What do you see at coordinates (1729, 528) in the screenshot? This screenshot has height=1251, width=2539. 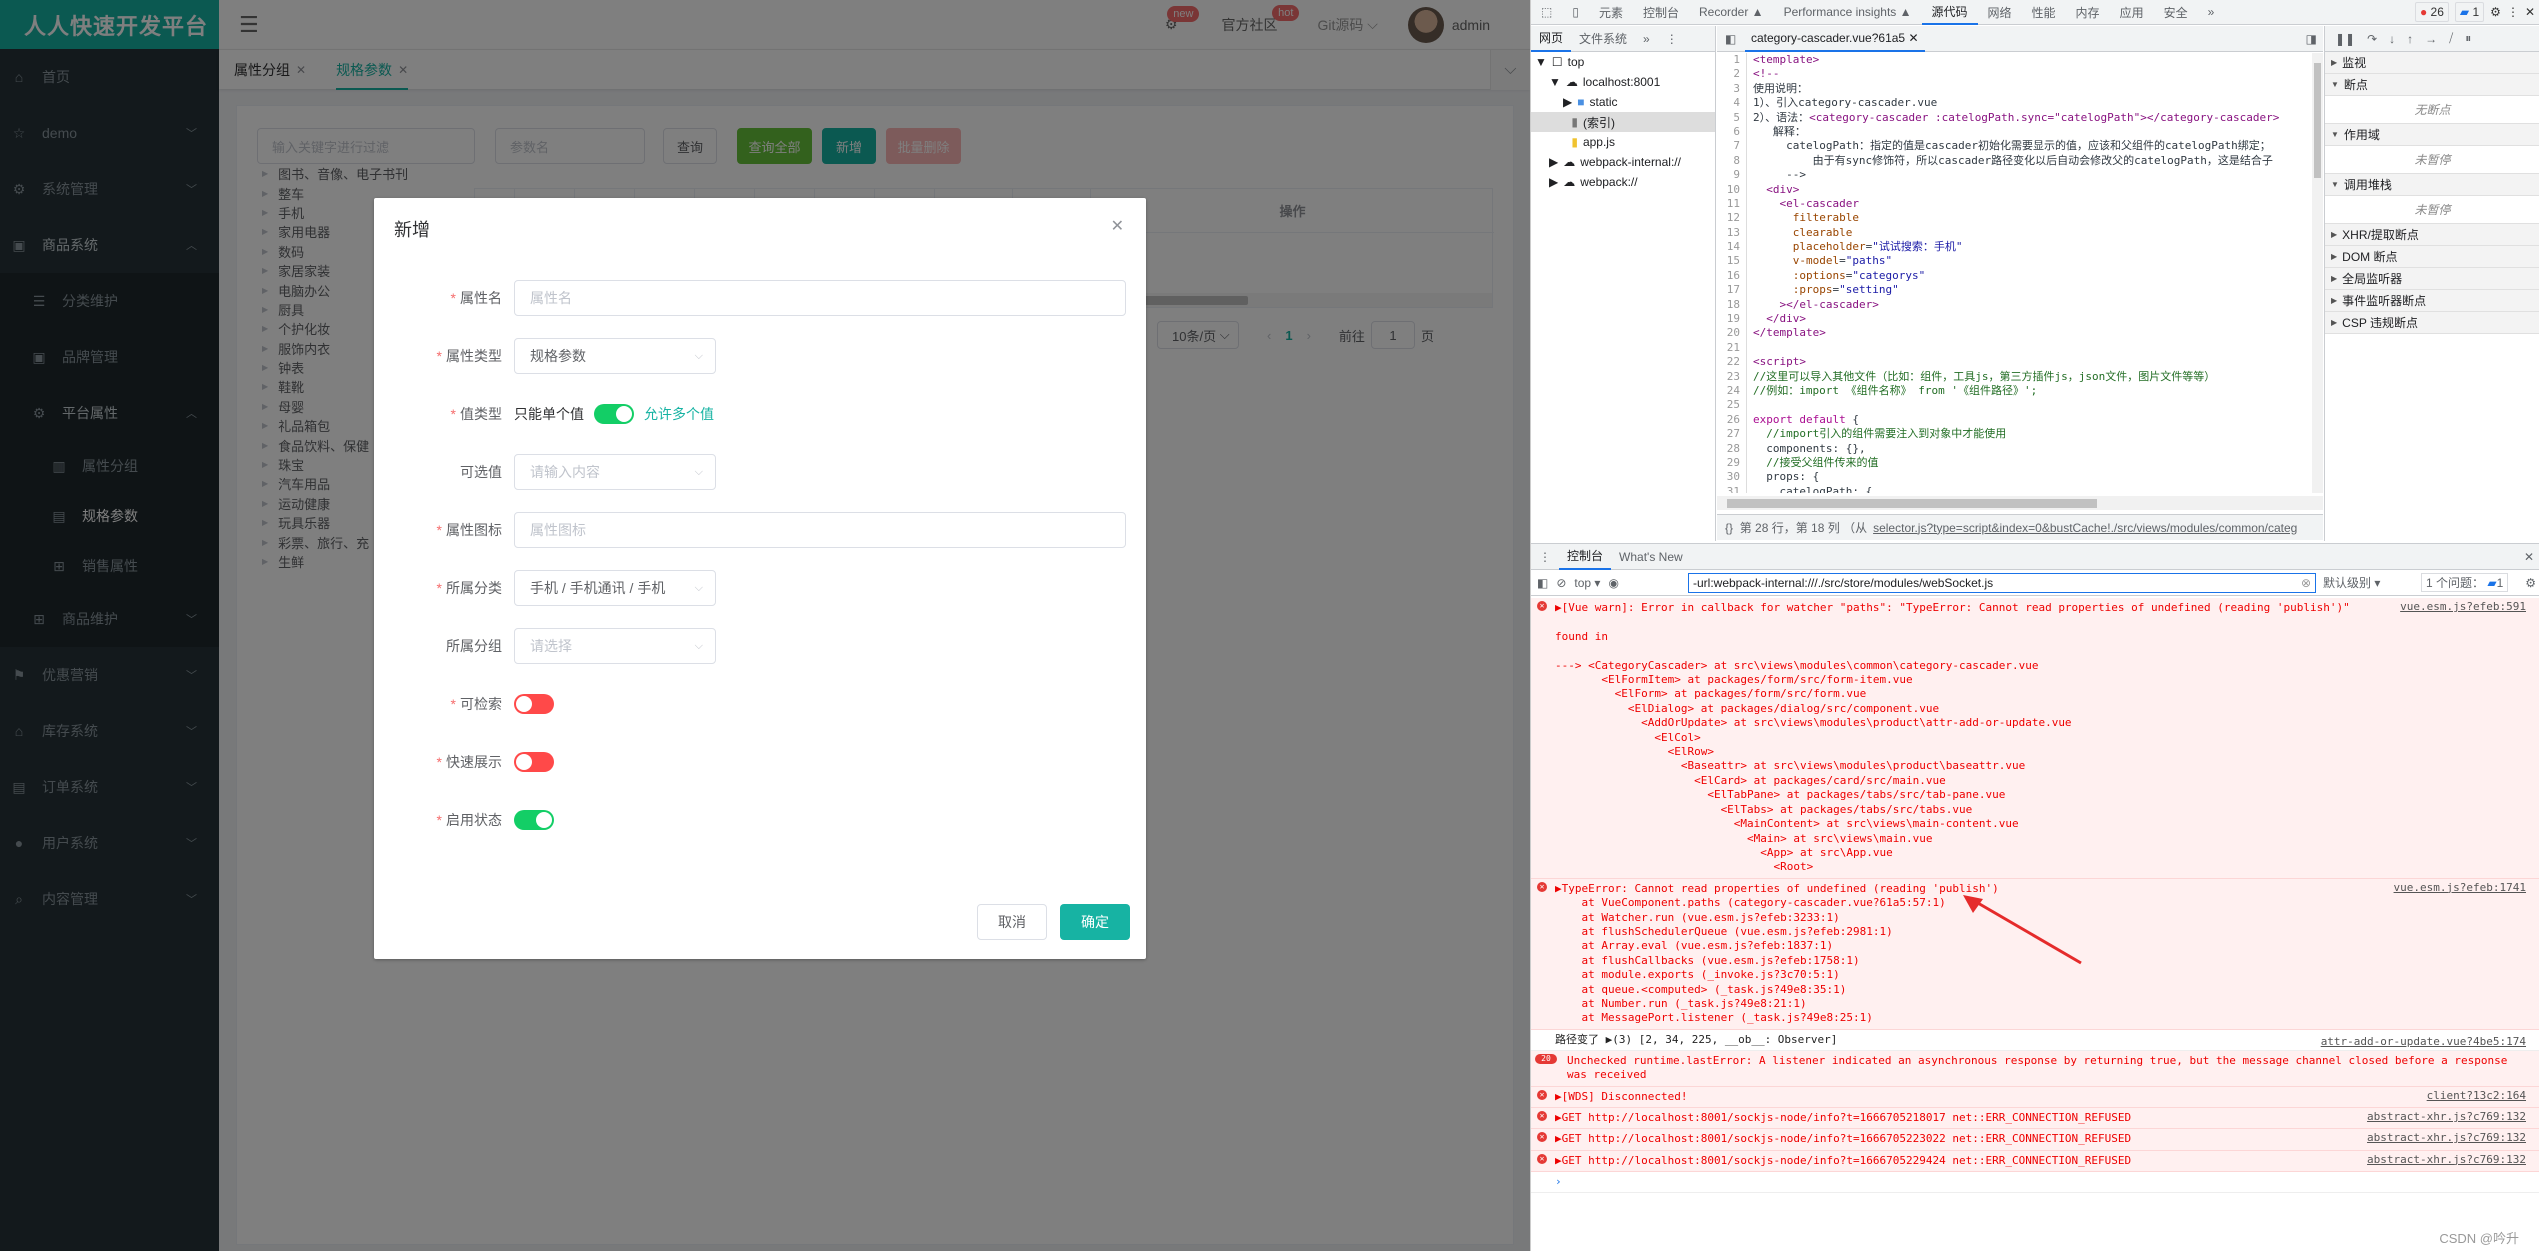 I see `pretty-print-icon: {}` at bounding box center [1729, 528].